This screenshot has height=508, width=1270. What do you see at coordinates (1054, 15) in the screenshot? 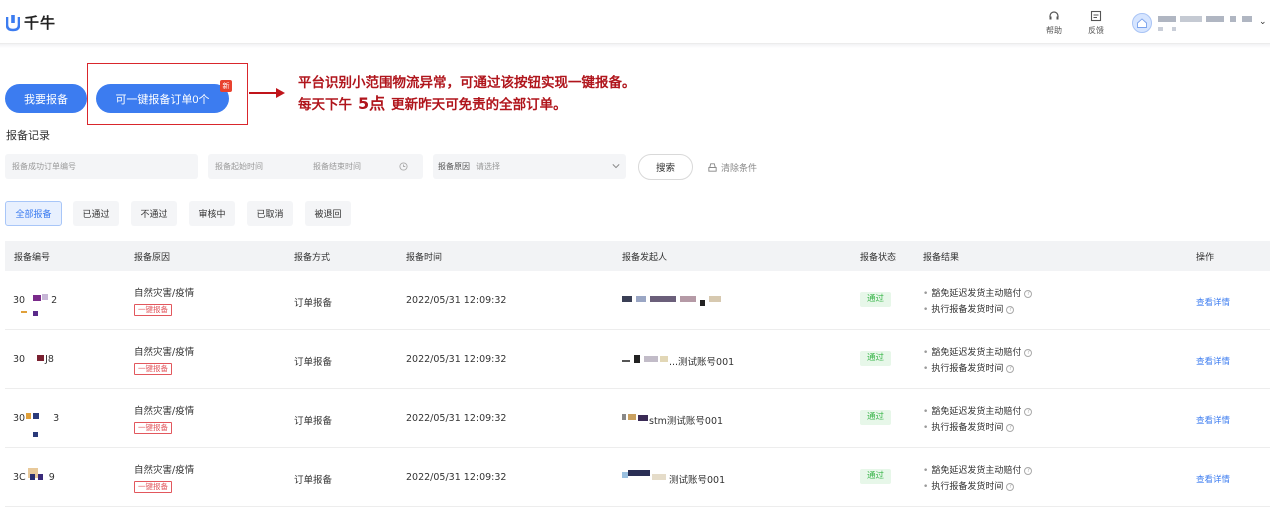
I see `headset-icon` at bounding box center [1054, 15].